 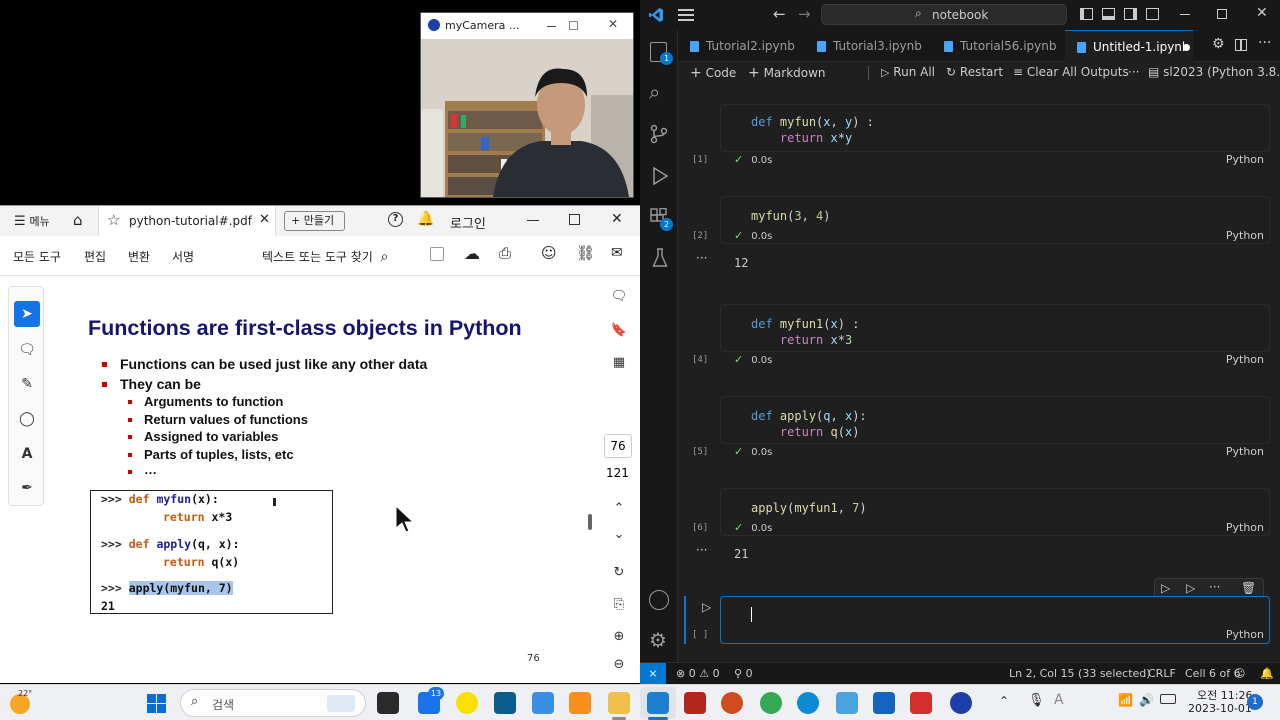 What do you see at coordinates (113, 220) in the screenshot?
I see `star-icon: ☆` at bounding box center [113, 220].